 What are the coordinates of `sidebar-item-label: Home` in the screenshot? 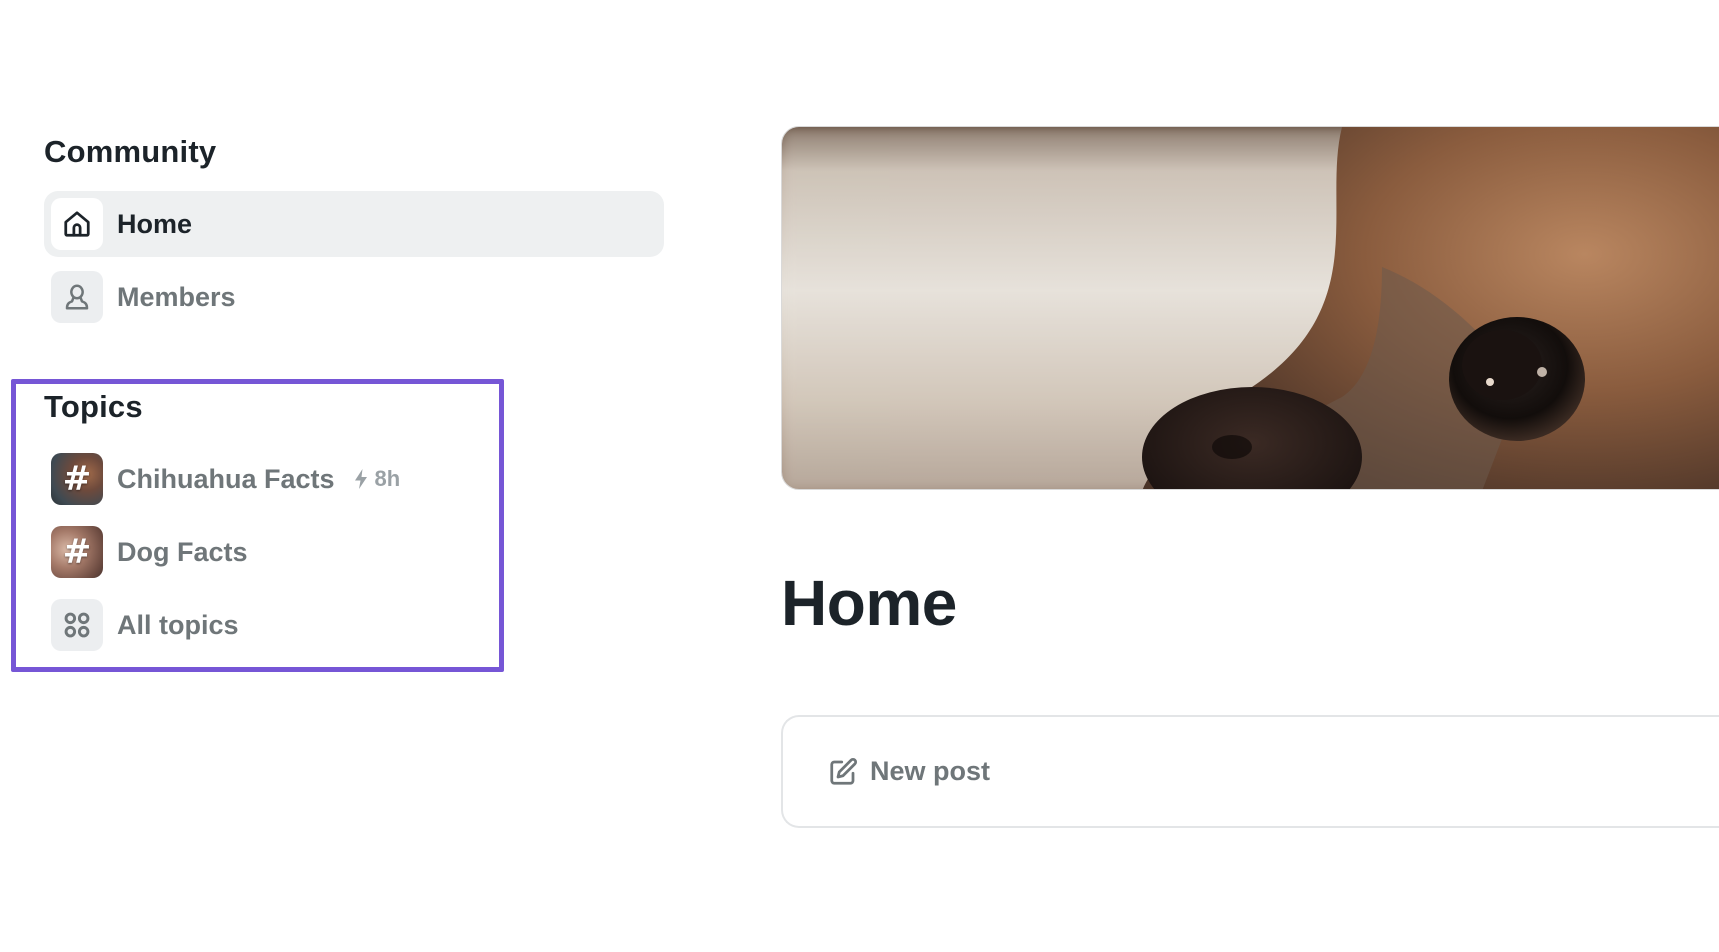 It's located at (155, 223).